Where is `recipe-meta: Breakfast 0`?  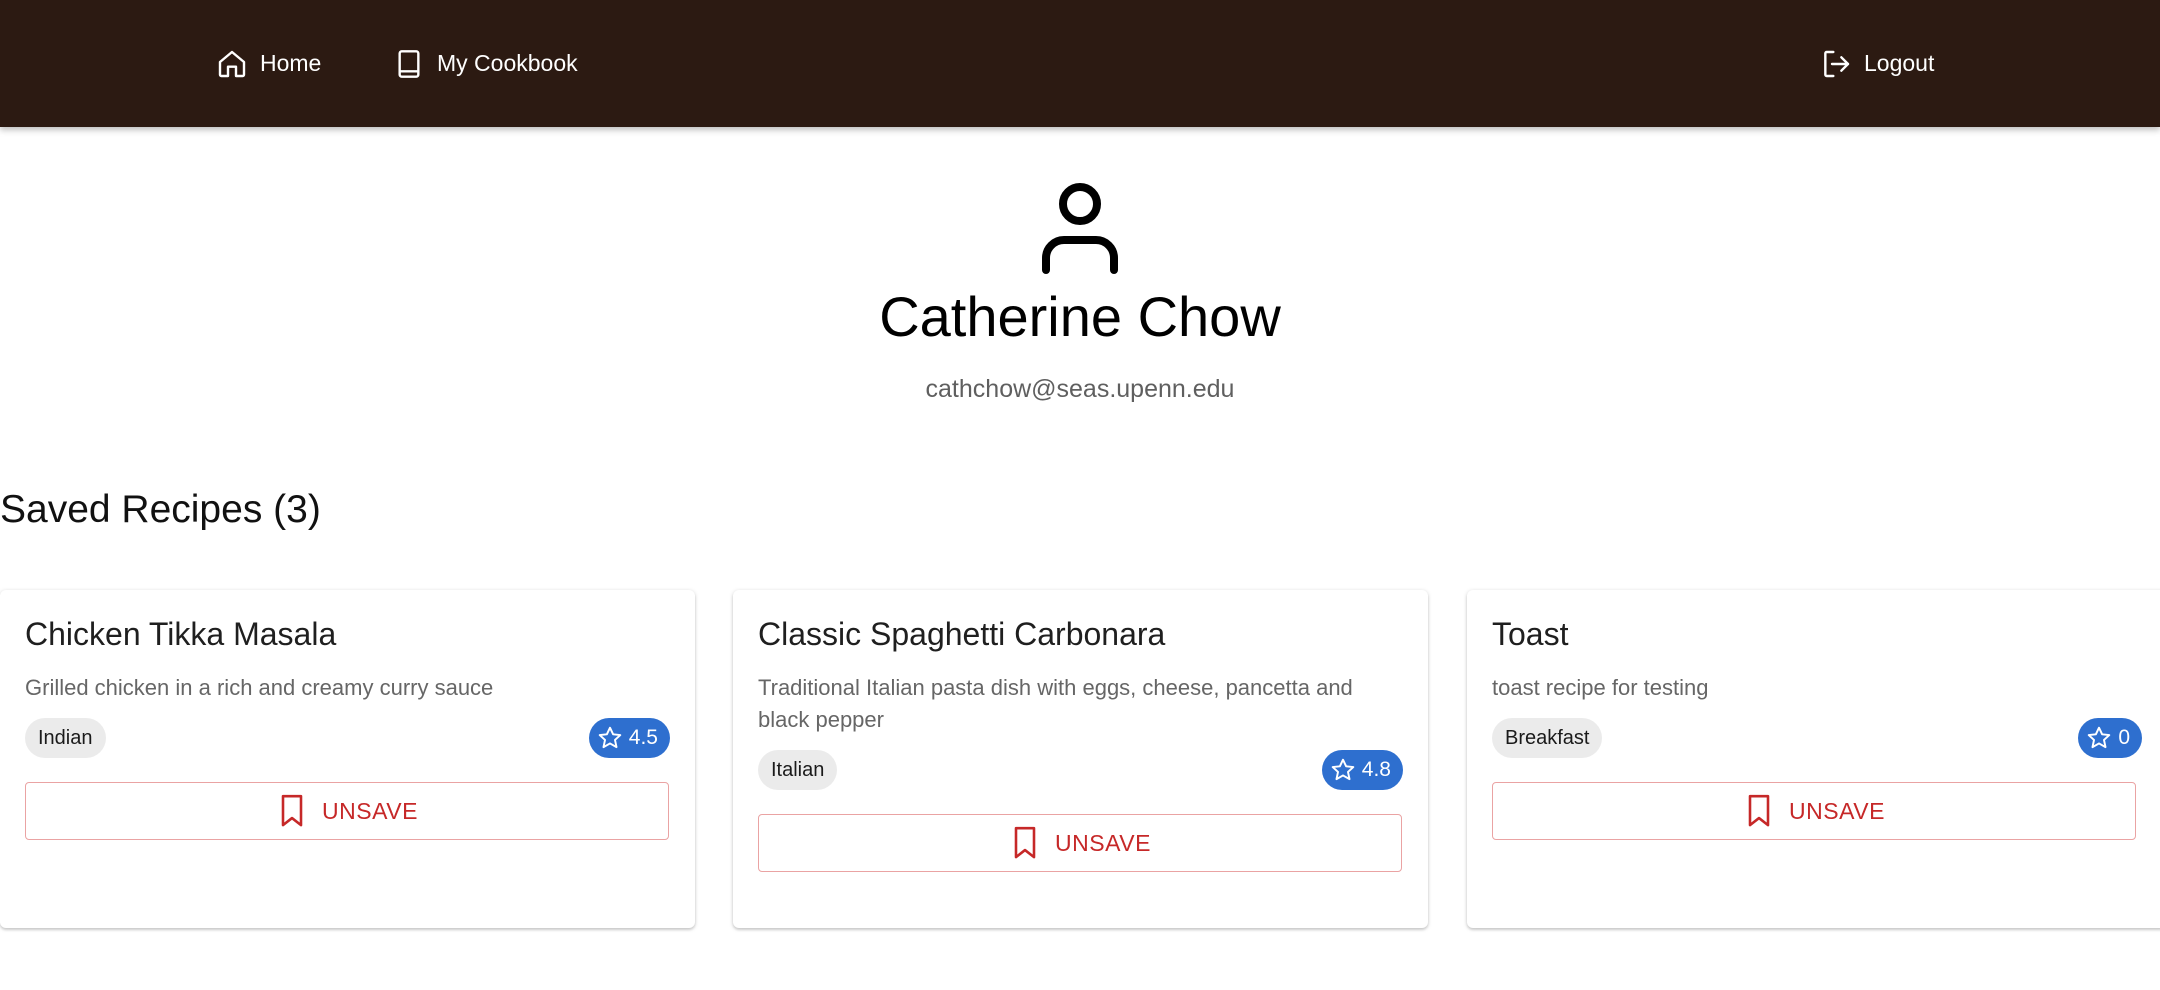
recipe-meta: Breakfast 0 is located at coordinates (1817, 738).